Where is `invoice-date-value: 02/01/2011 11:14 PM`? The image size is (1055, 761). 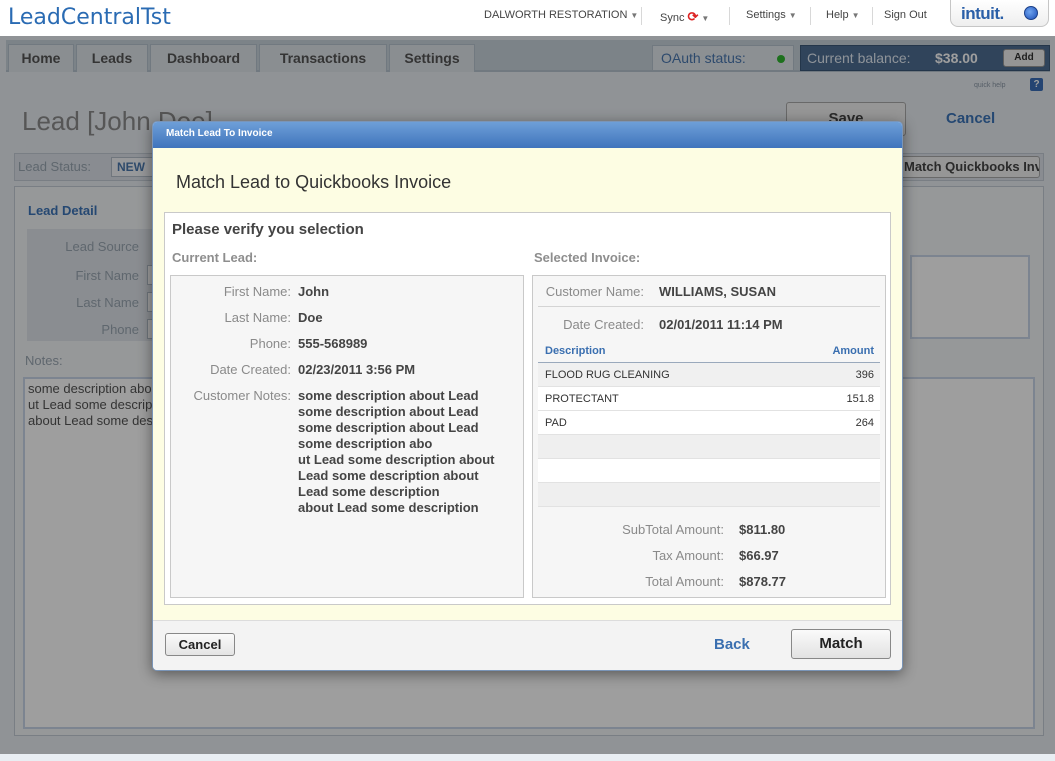
invoice-date-value: 02/01/2011 11:14 PM is located at coordinates (721, 324).